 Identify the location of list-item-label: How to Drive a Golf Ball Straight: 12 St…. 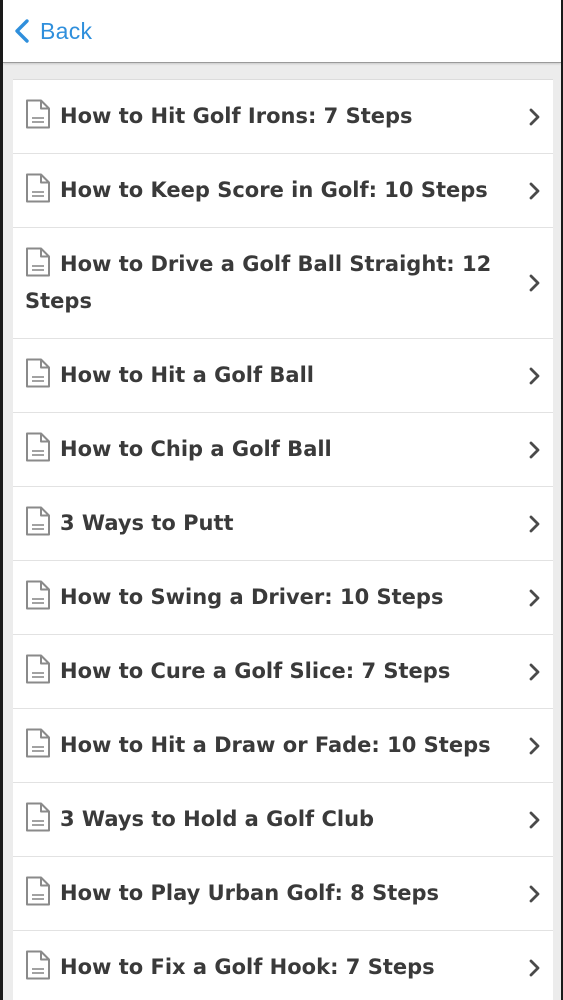
(258, 282).